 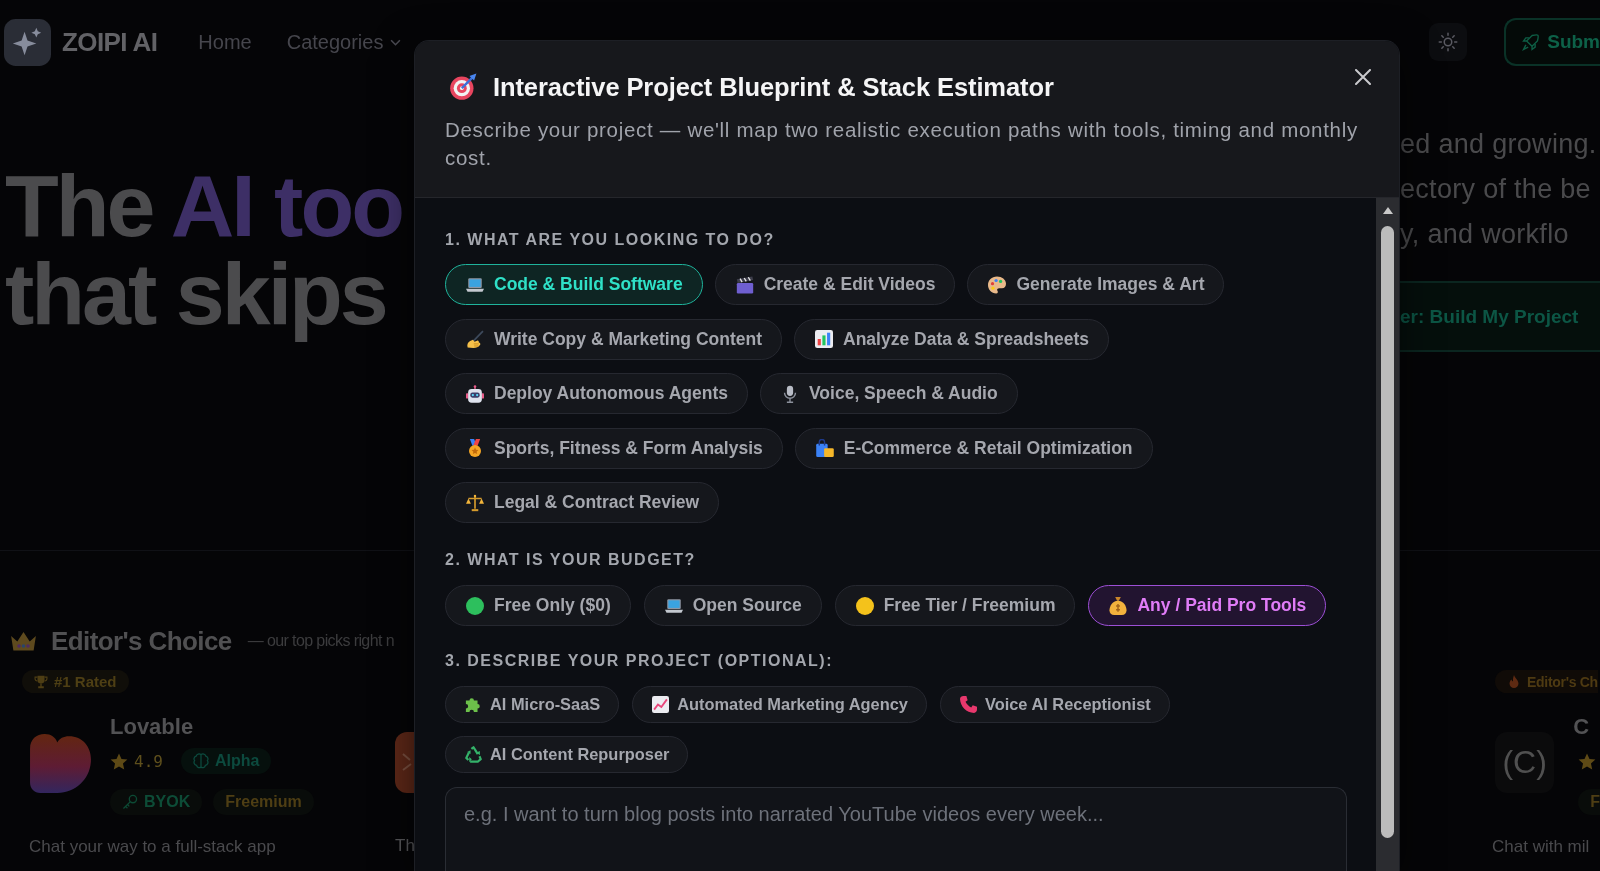 I want to click on microphone-icon, so click(x=790, y=393).